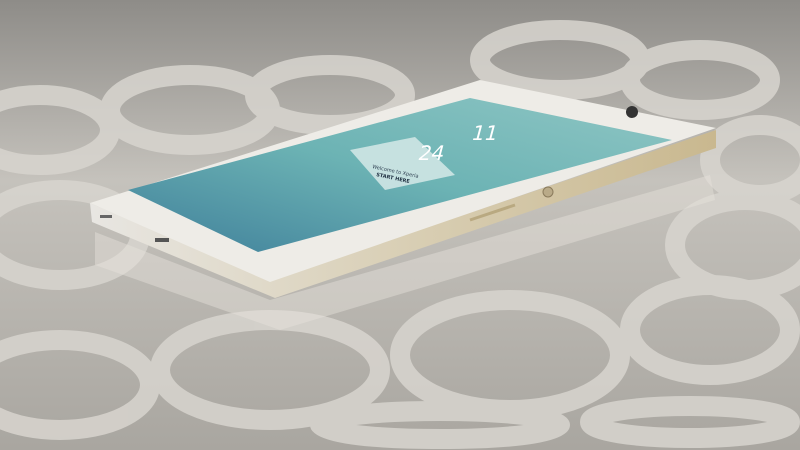  Describe the element at coordinates (548, 192) in the screenshot. I see `power-button` at that location.